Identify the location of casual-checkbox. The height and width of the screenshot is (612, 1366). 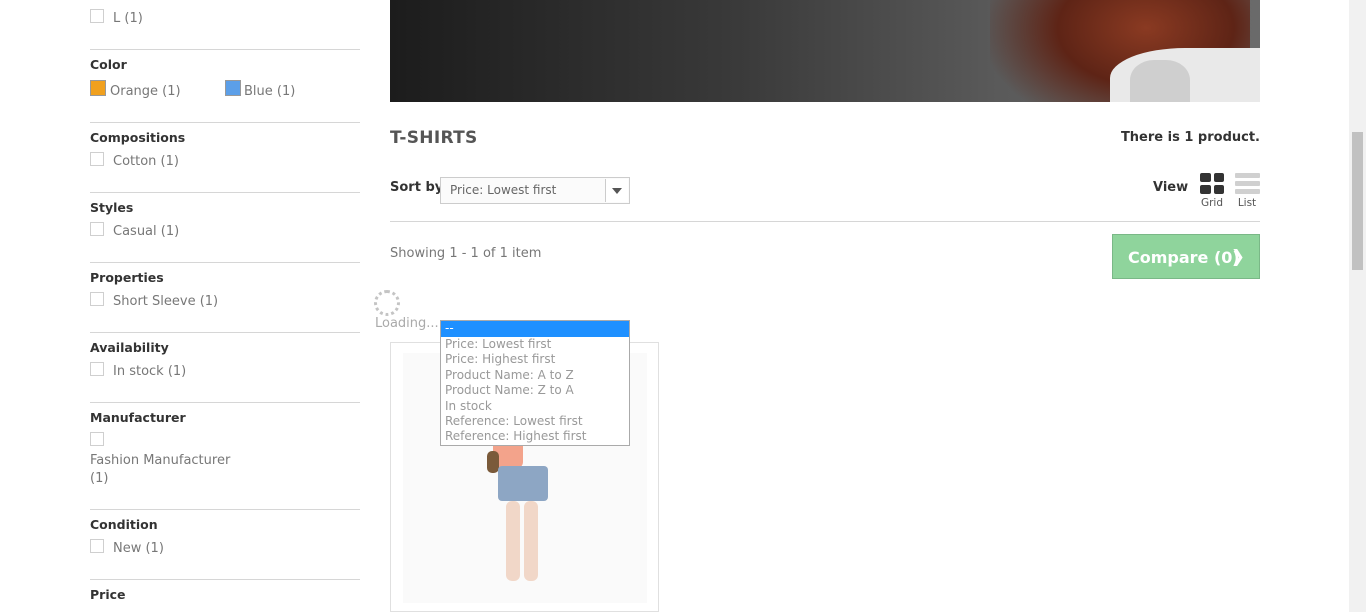
(97, 229).